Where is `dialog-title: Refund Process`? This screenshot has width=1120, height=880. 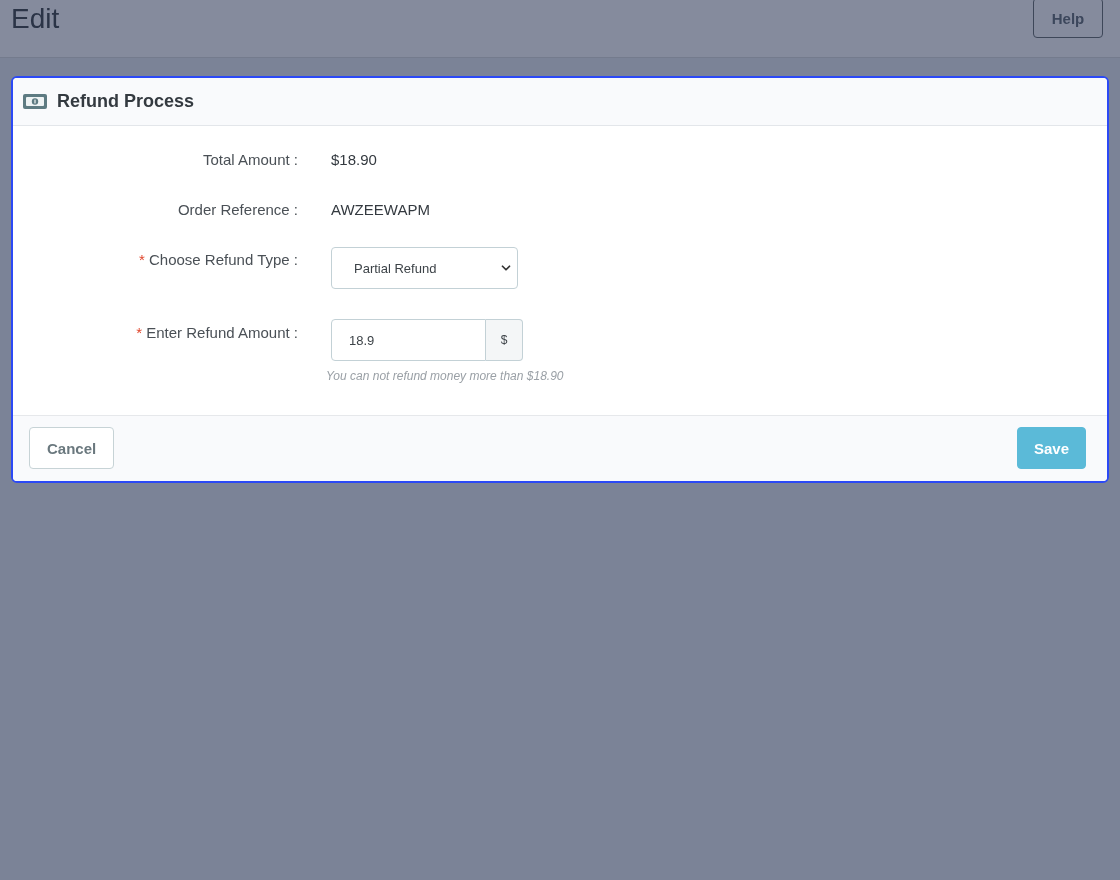 dialog-title: Refund Process is located at coordinates (126, 101).